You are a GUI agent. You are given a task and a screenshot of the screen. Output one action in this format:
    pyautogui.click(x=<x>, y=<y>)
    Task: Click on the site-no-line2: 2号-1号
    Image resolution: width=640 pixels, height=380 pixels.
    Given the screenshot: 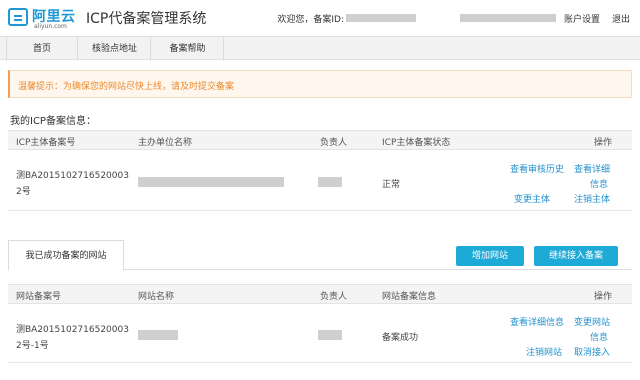 What is the action you would take?
    pyautogui.click(x=32, y=346)
    